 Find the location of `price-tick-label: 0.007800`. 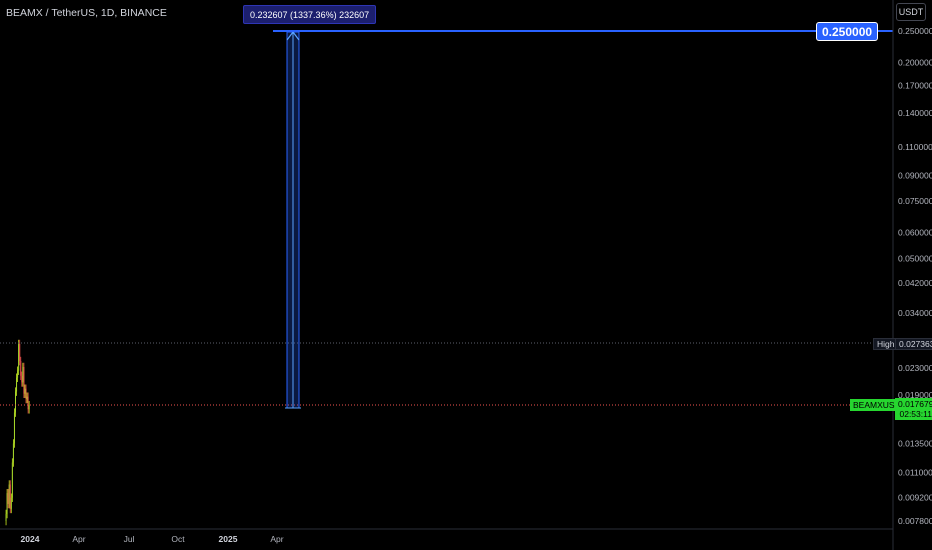

price-tick-label: 0.007800 is located at coordinates (915, 521).